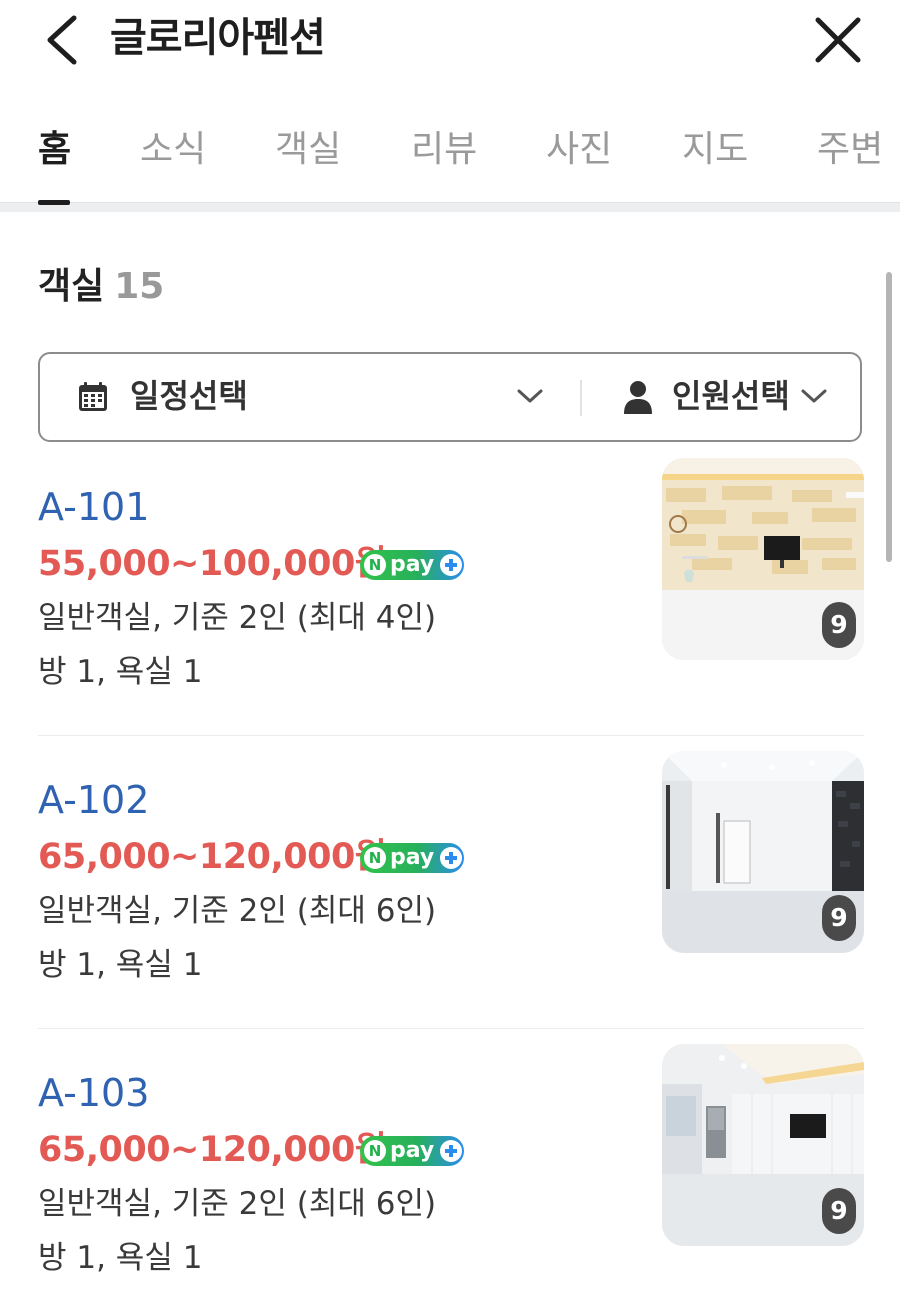 The height and width of the screenshot is (1312, 900). Describe the element at coordinates (189, 396) in the screenshot. I see `date-select-label: 일정선택` at that location.